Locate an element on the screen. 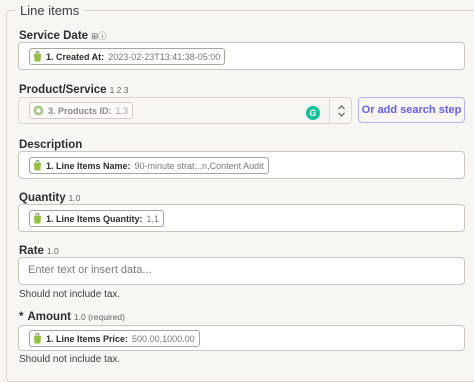 This screenshot has height=382, width=474. add-search-step-button: Or add search step is located at coordinates (411, 110).